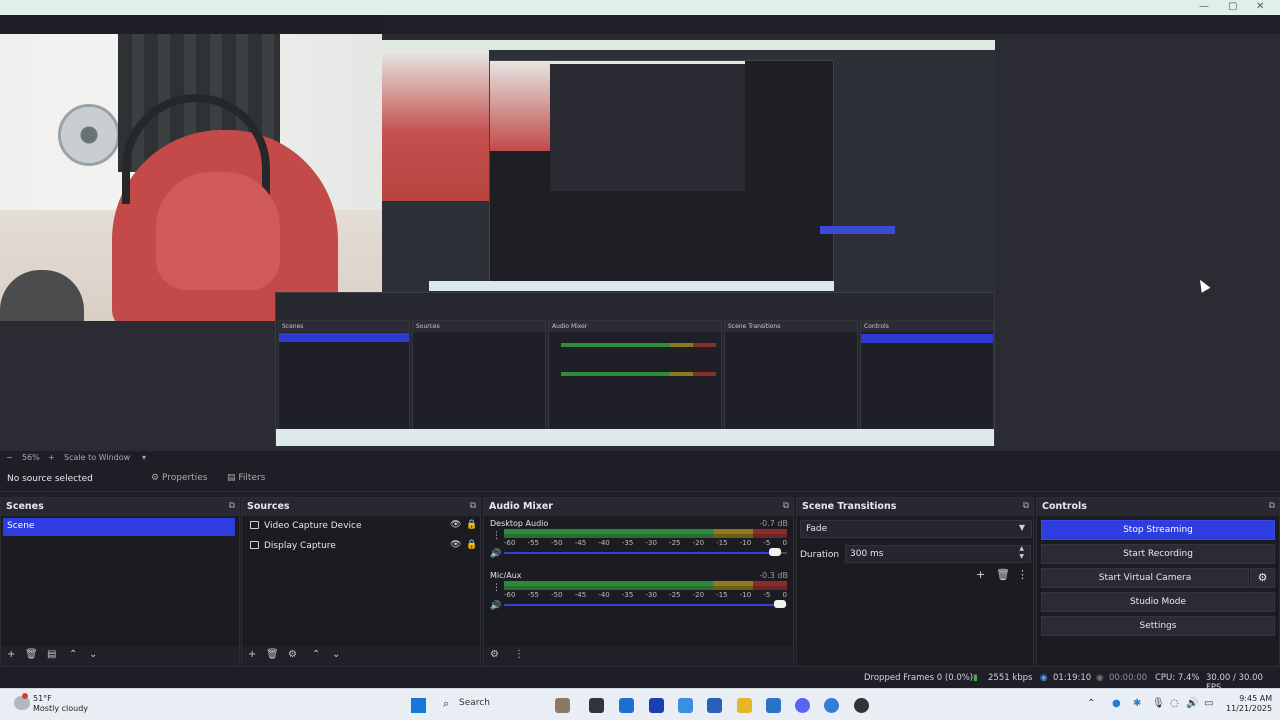 The image size is (1280, 720). Describe the element at coordinates (1021, 553) in the screenshot. I see `stepper-icon: ▲ ▼` at that location.